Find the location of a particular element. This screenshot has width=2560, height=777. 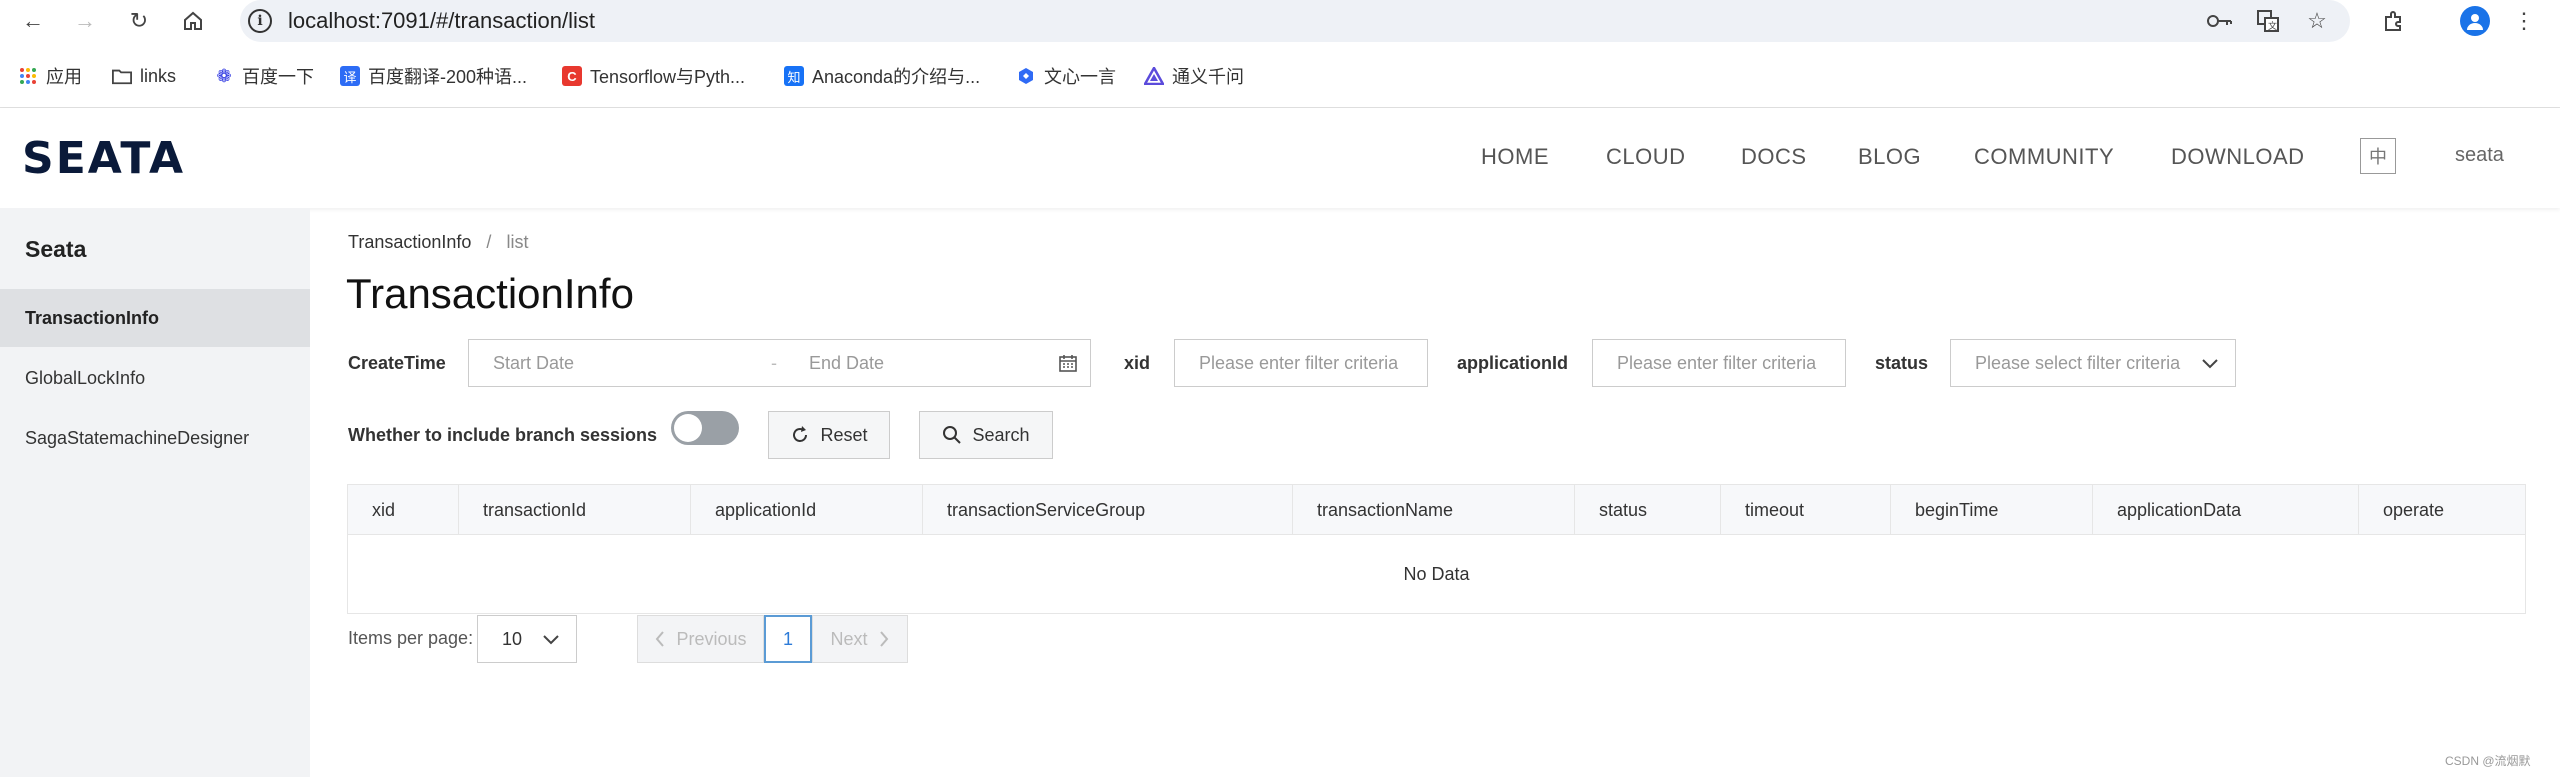

nav-cloud: CLOUD is located at coordinates (1646, 157).